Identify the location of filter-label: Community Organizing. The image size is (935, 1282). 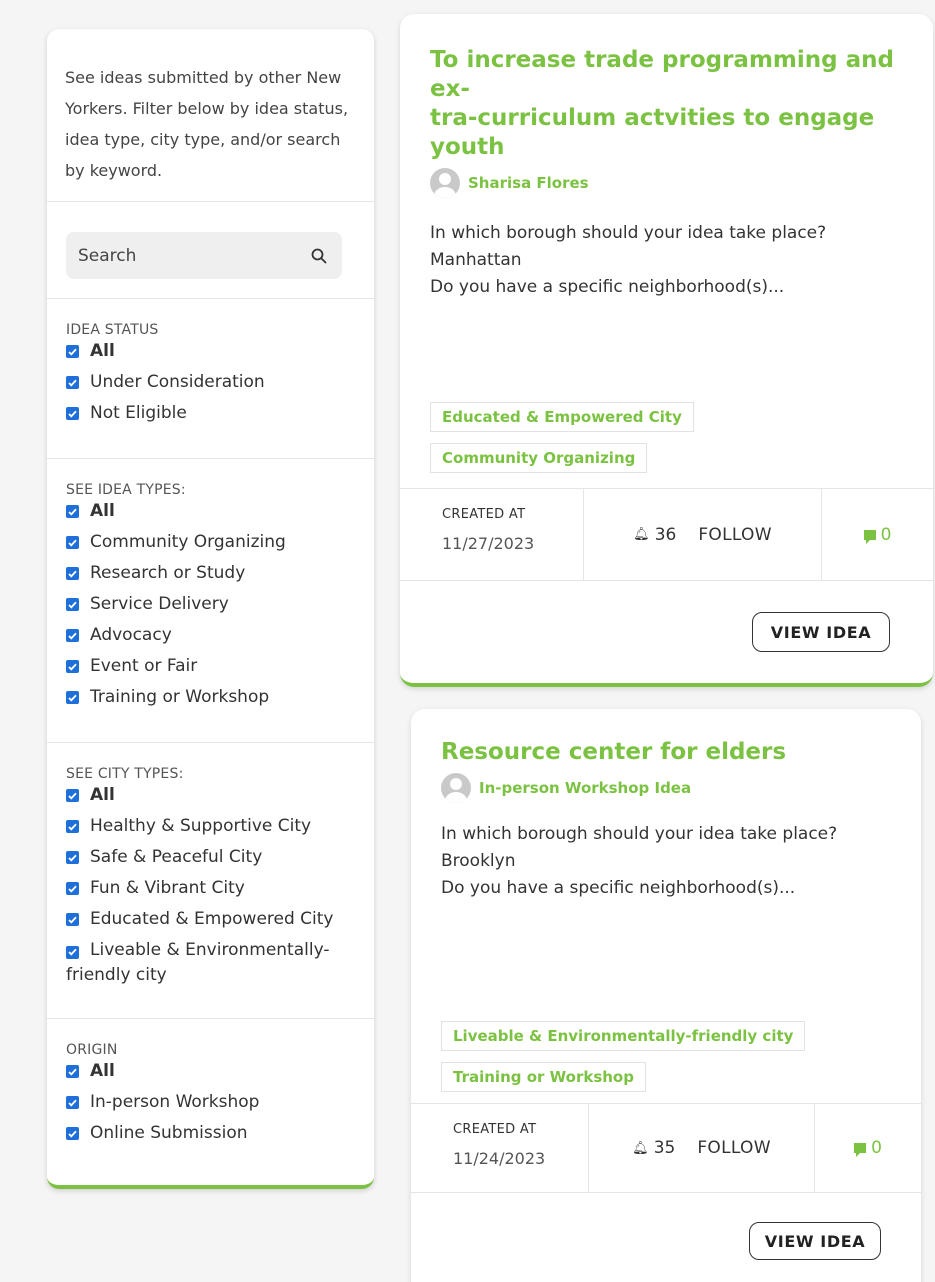
(188, 542).